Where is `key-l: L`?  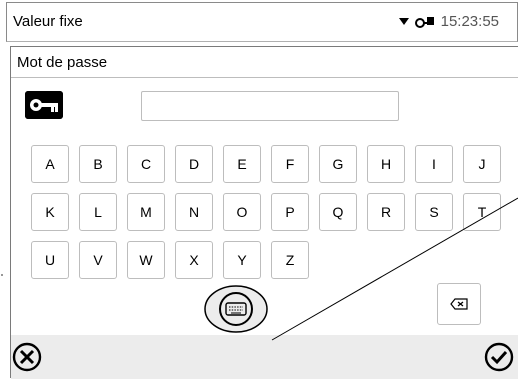 key-l: L is located at coordinates (98, 212).